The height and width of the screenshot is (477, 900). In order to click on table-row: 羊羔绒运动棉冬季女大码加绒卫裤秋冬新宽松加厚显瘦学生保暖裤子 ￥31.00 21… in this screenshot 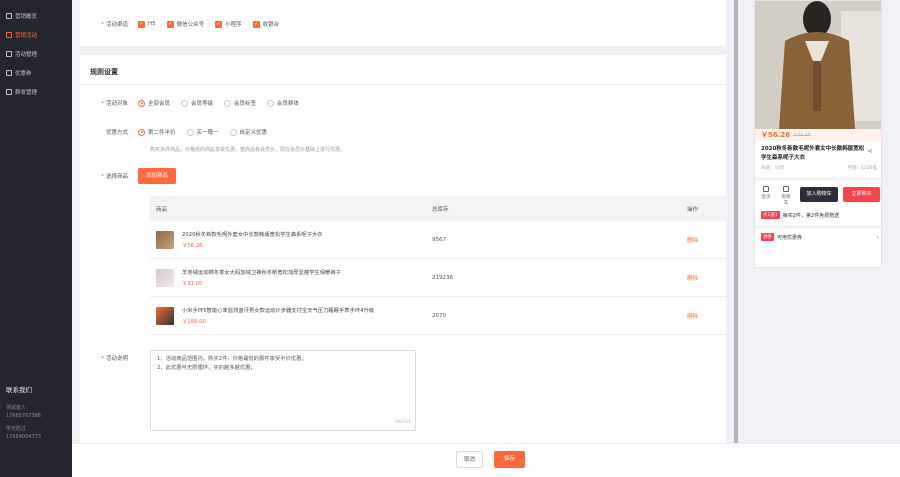, I will do `click(439, 278)`.